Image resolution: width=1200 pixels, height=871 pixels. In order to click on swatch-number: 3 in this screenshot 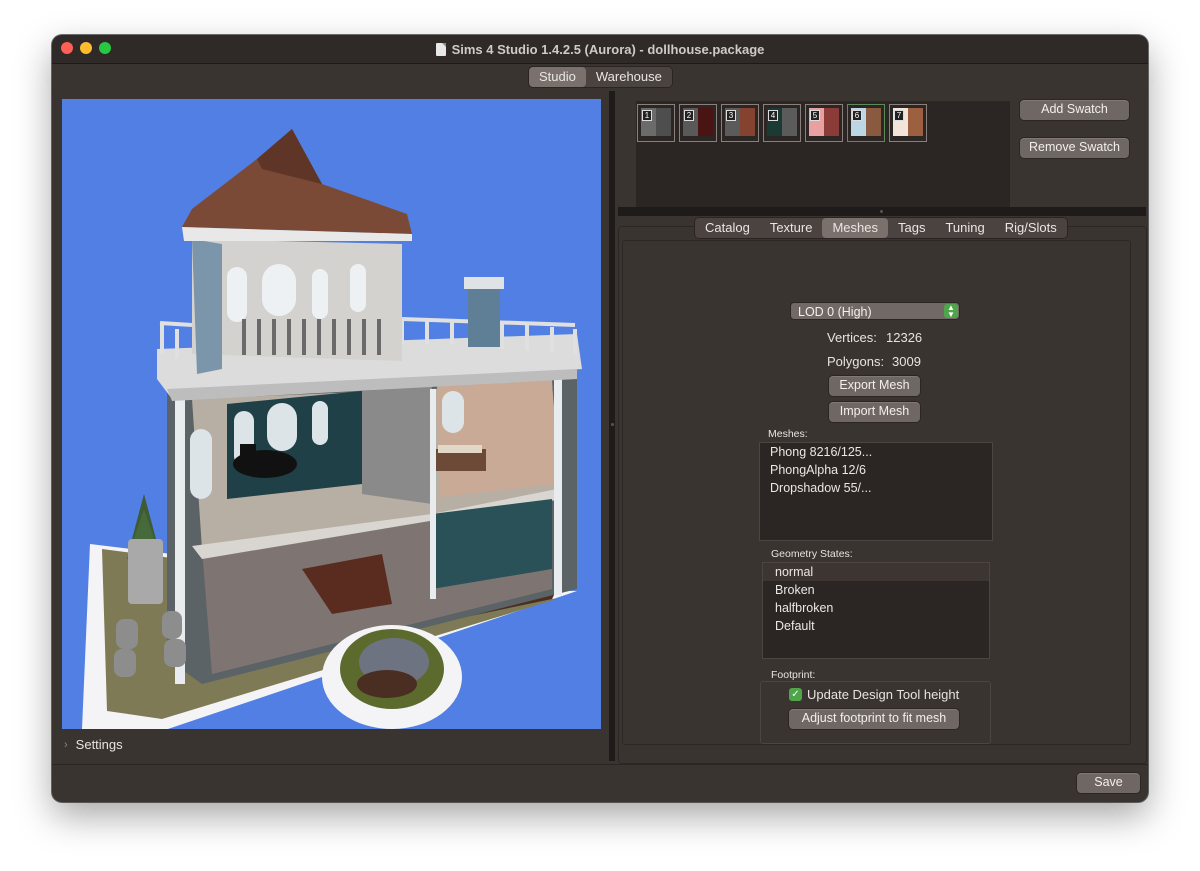, I will do `click(731, 115)`.